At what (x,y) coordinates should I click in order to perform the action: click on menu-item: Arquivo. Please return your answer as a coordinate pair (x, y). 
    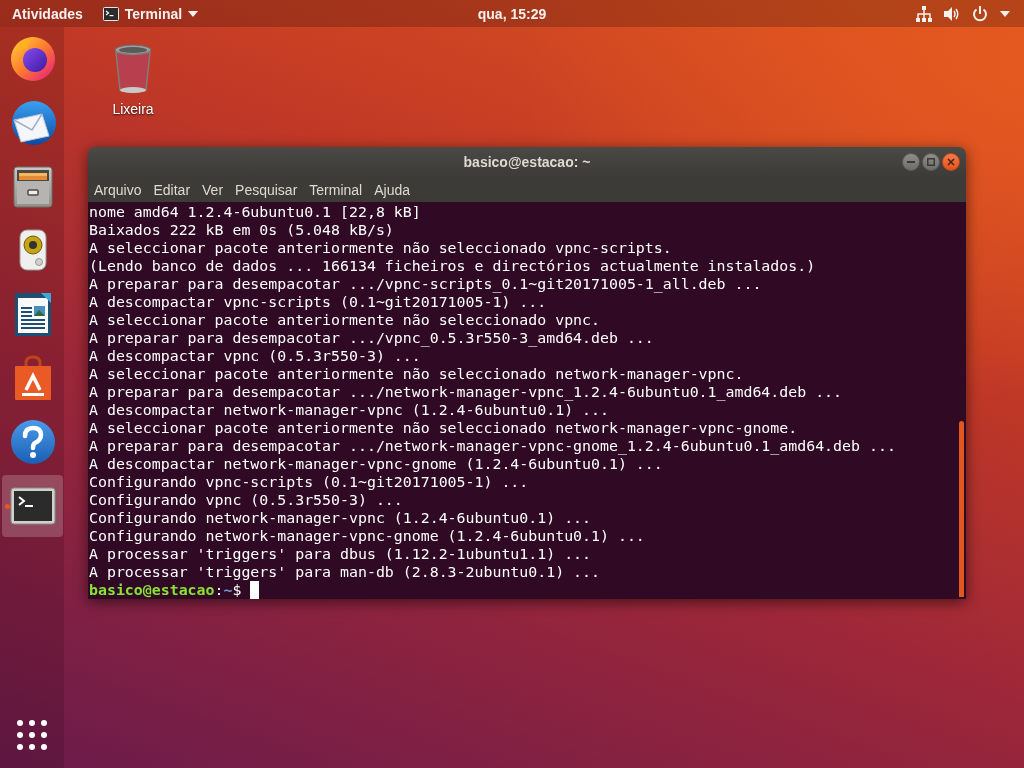
    Looking at the image, I should click on (118, 189).